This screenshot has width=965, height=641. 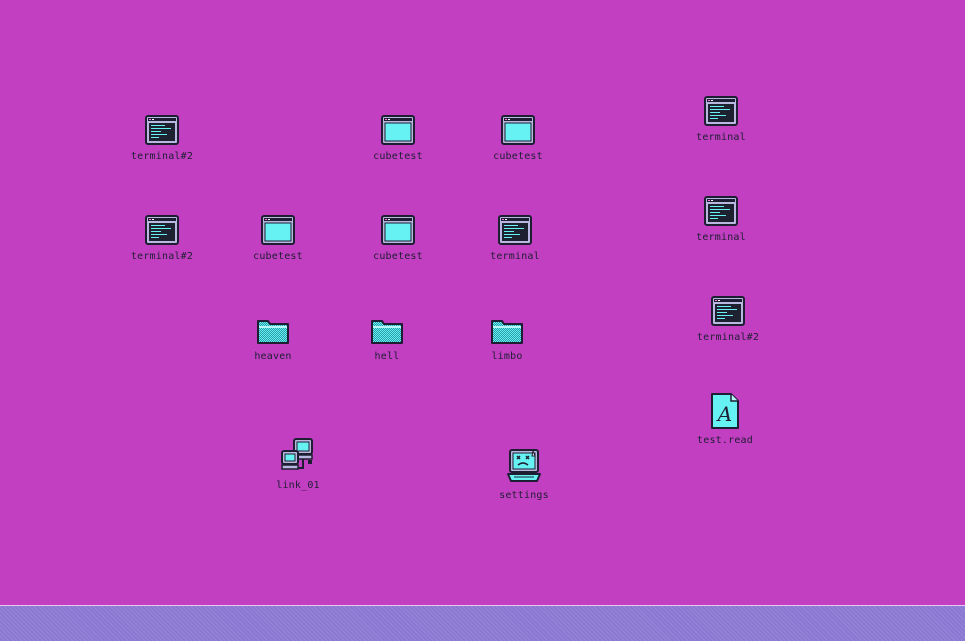 I want to click on settings-computer-icon, so click(x=524, y=465).